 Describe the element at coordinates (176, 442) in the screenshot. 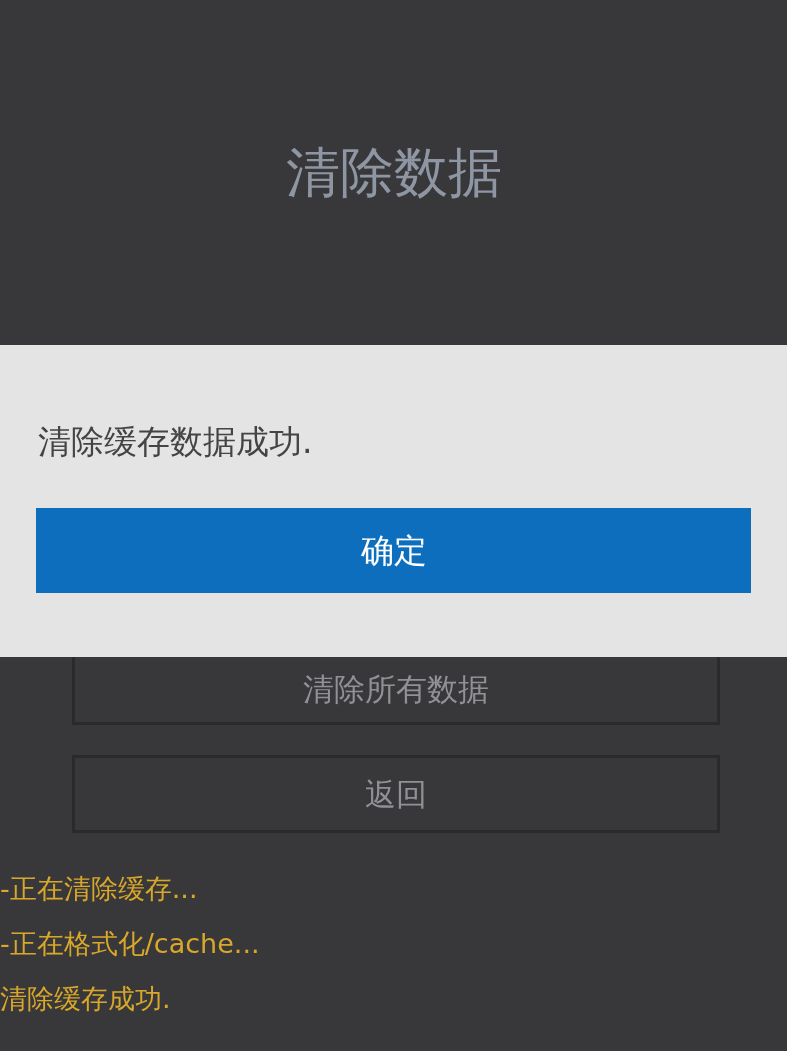

I see `dialog-message: 清除缓存数据成功.` at that location.